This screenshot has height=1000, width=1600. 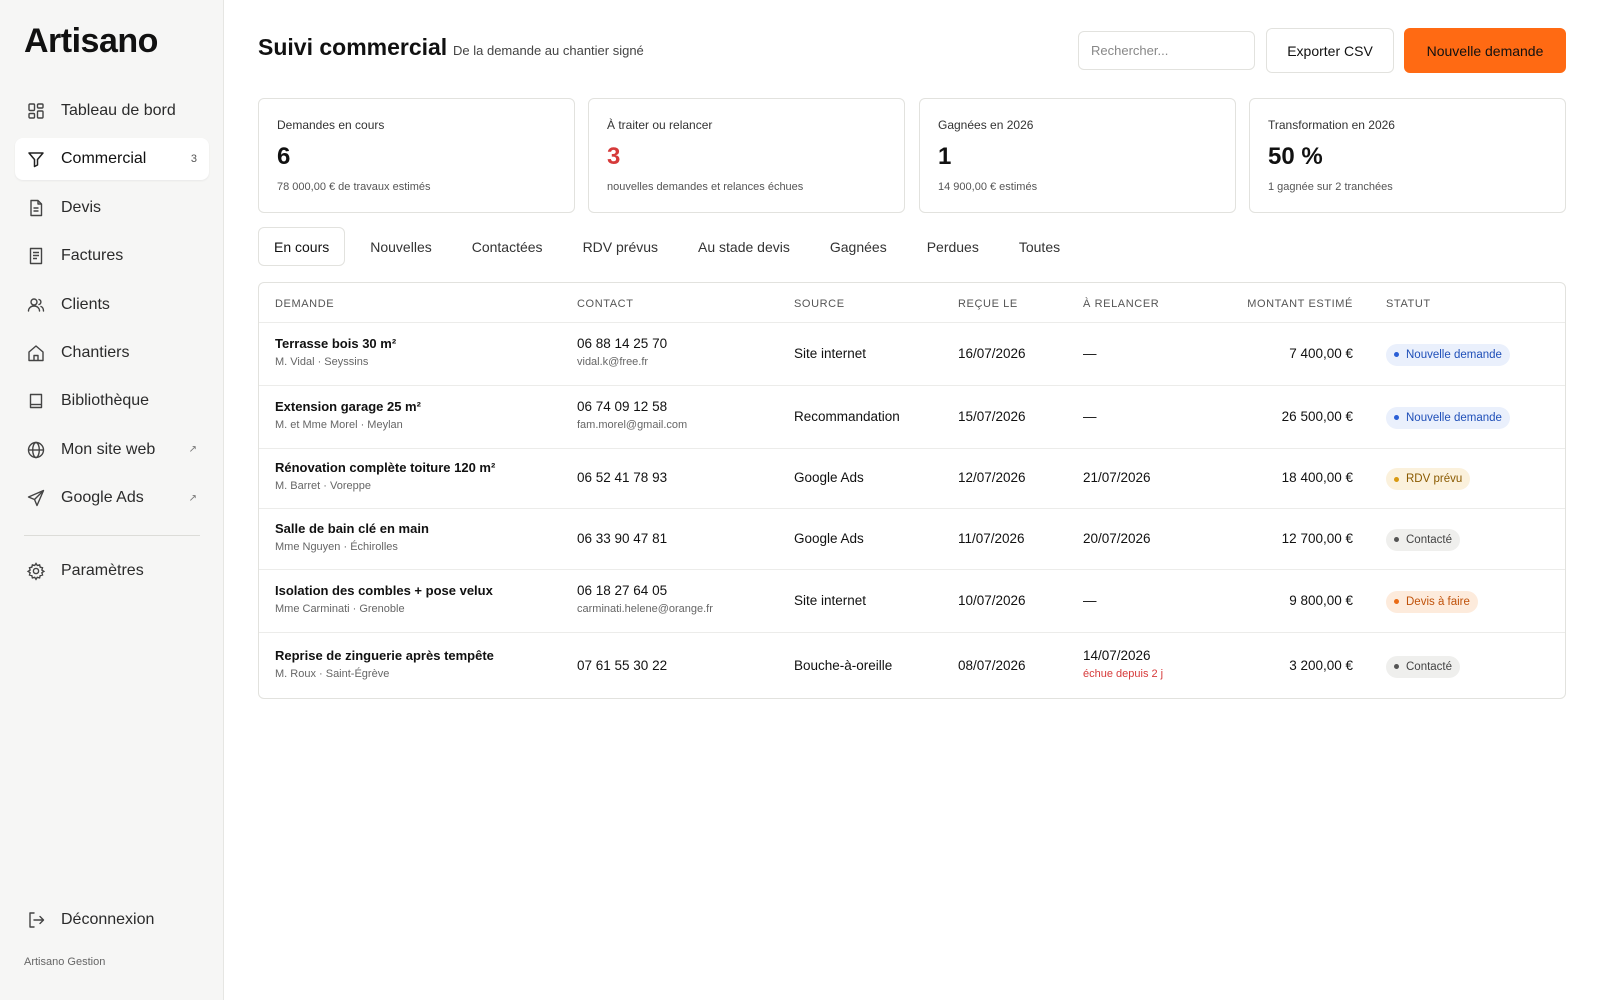 I want to click on received-date: 11/07/2026, so click(x=991, y=538).